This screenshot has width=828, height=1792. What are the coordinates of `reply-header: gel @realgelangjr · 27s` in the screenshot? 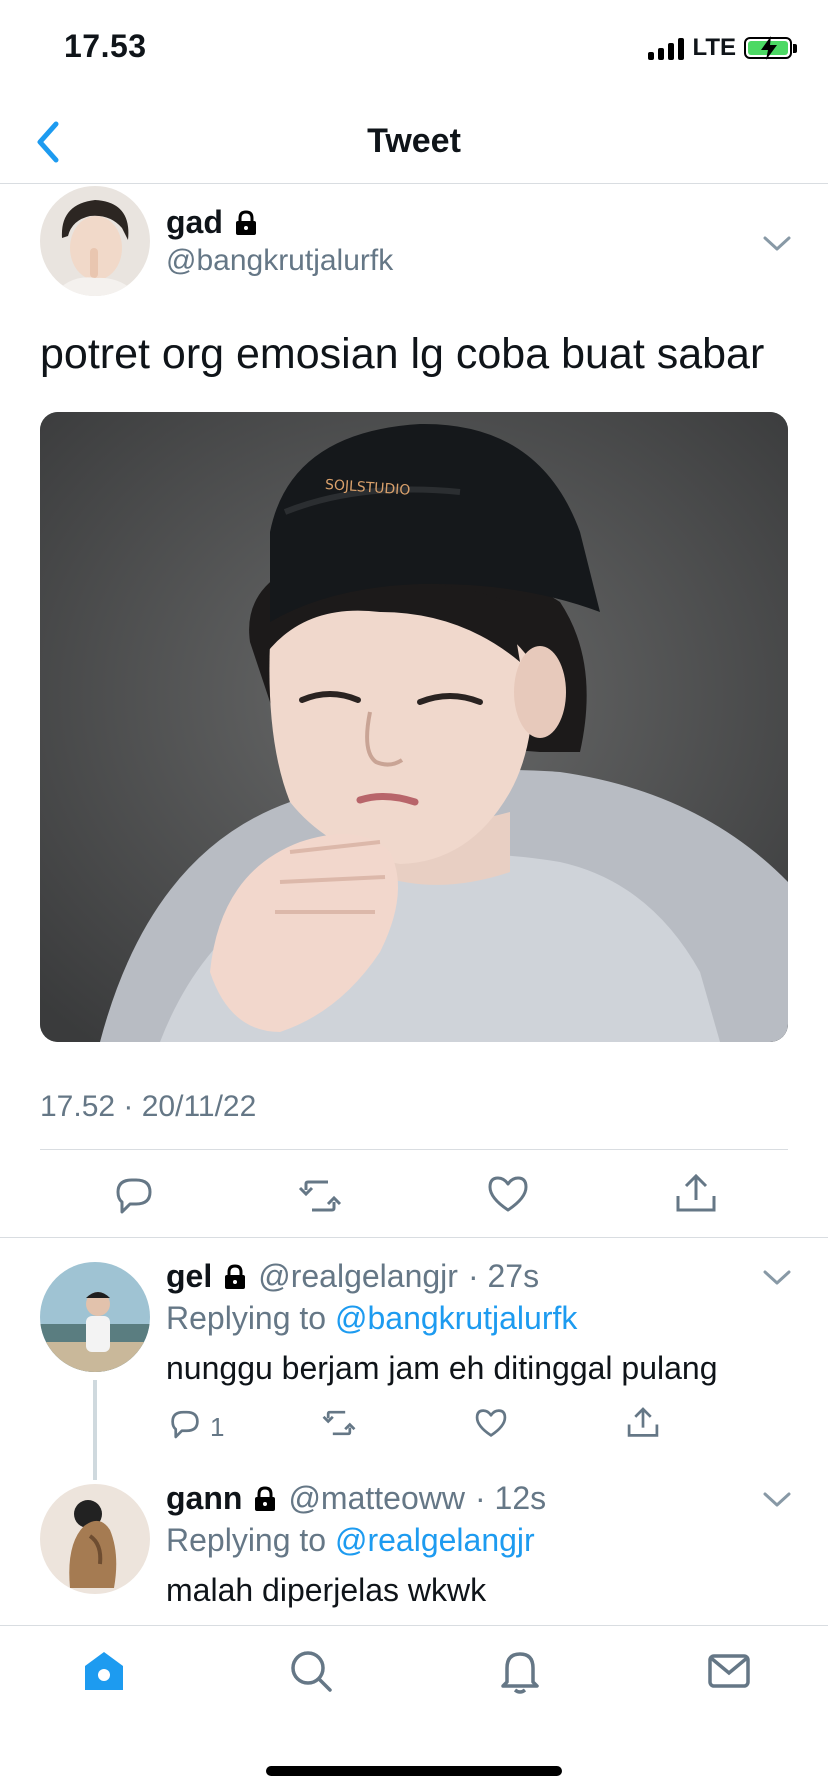 It's located at (352, 1276).